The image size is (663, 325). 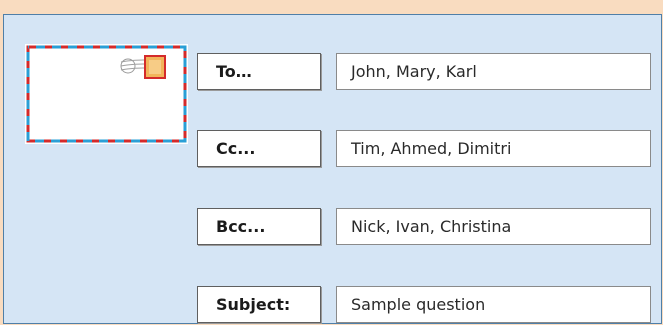 I want to click on to-field: John, Mary, Karl, so click(x=493, y=71).